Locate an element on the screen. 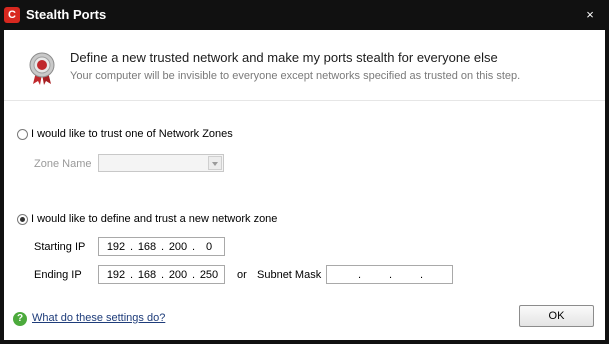 The width and height of the screenshot is (609, 344). or-label: or is located at coordinates (242, 275).